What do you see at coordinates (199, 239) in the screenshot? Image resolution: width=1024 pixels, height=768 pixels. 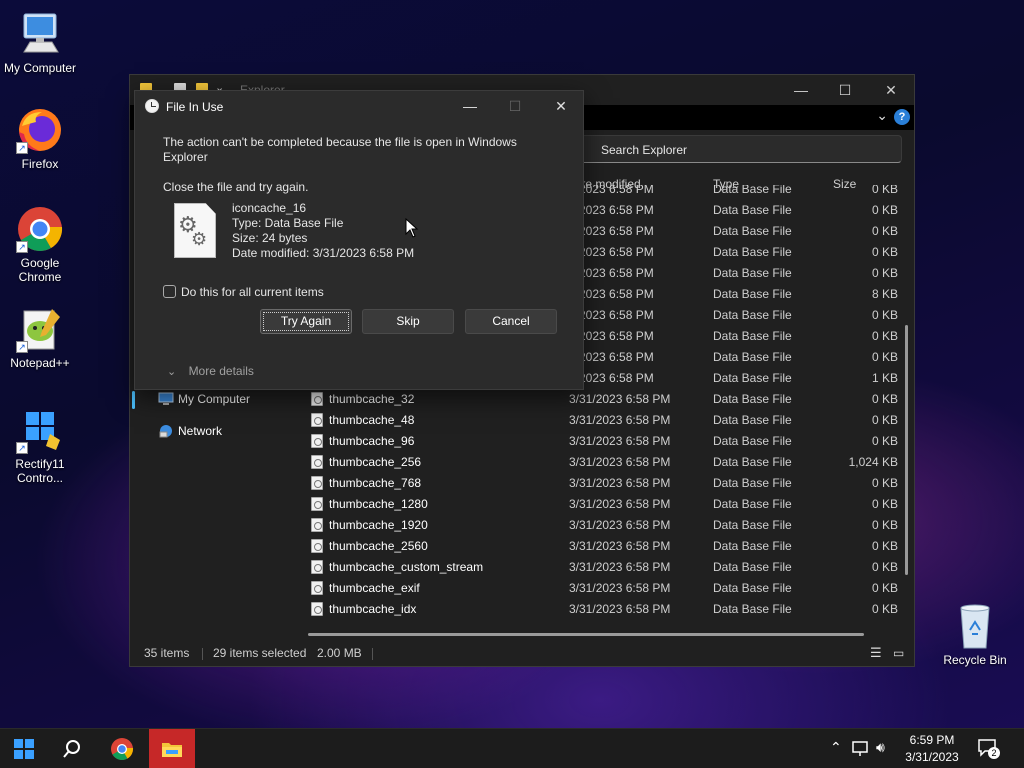 I see `gear-icon: ⚙` at bounding box center [199, 239].